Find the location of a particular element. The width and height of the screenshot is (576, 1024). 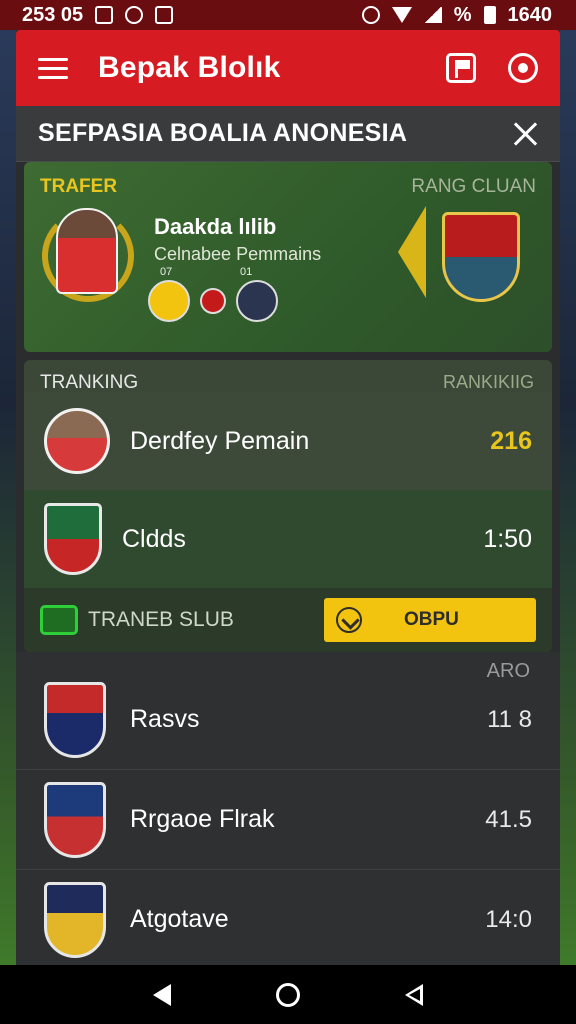

signal-icon is located at coordinates (432, 15).